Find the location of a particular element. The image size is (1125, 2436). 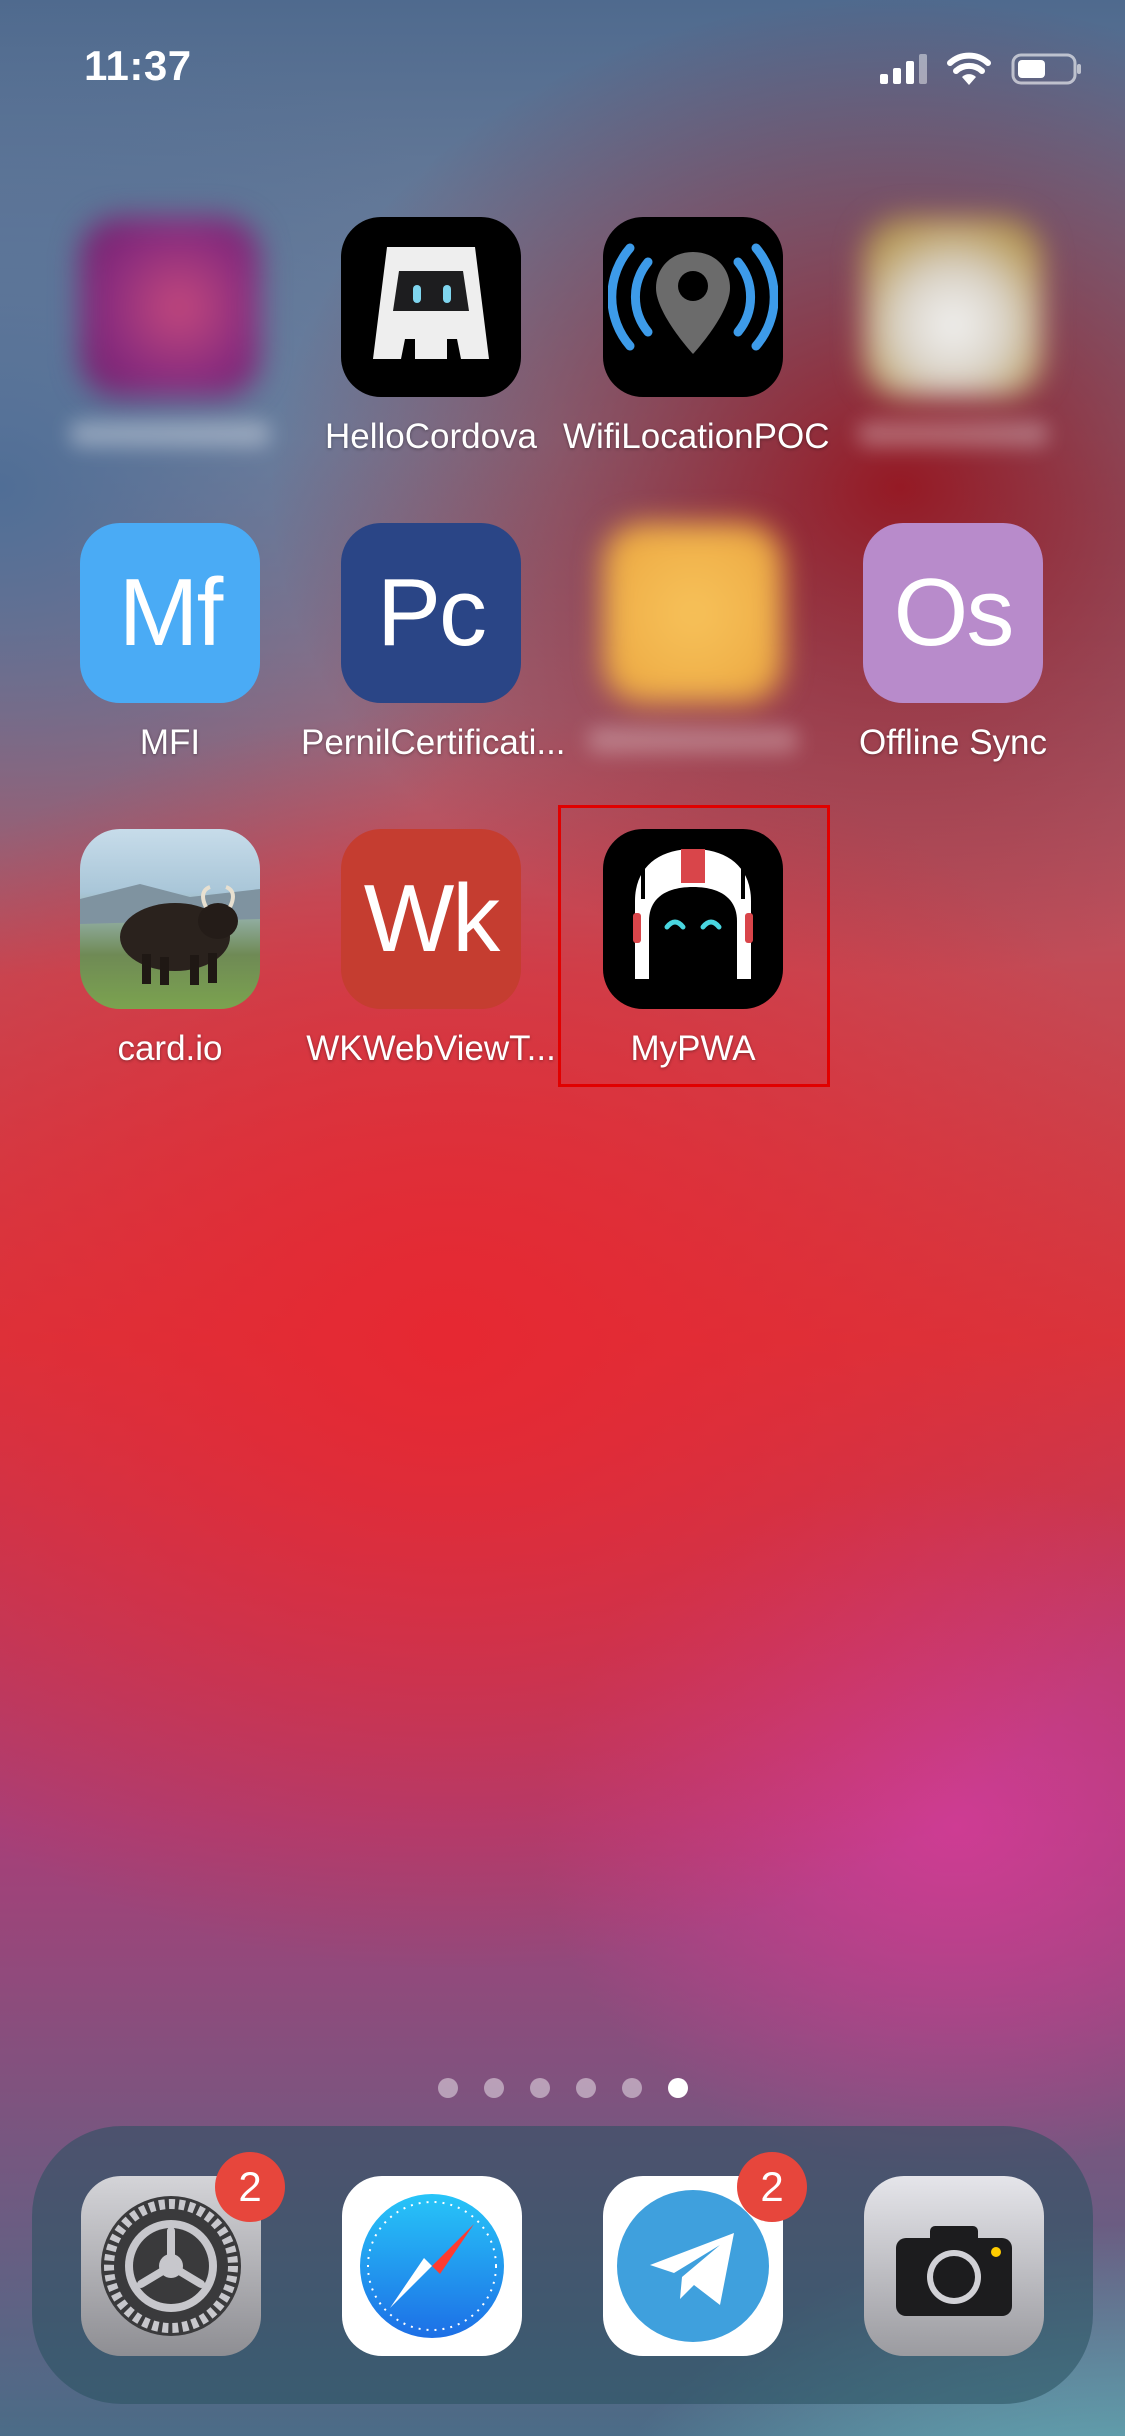

app-wifilocationpoc: WifiLocationPOC is located at coordinates (696, 337).